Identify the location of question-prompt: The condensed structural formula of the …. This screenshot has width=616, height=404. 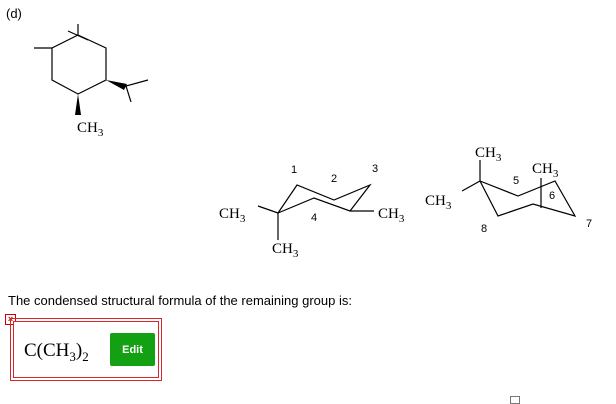
(180, 300).